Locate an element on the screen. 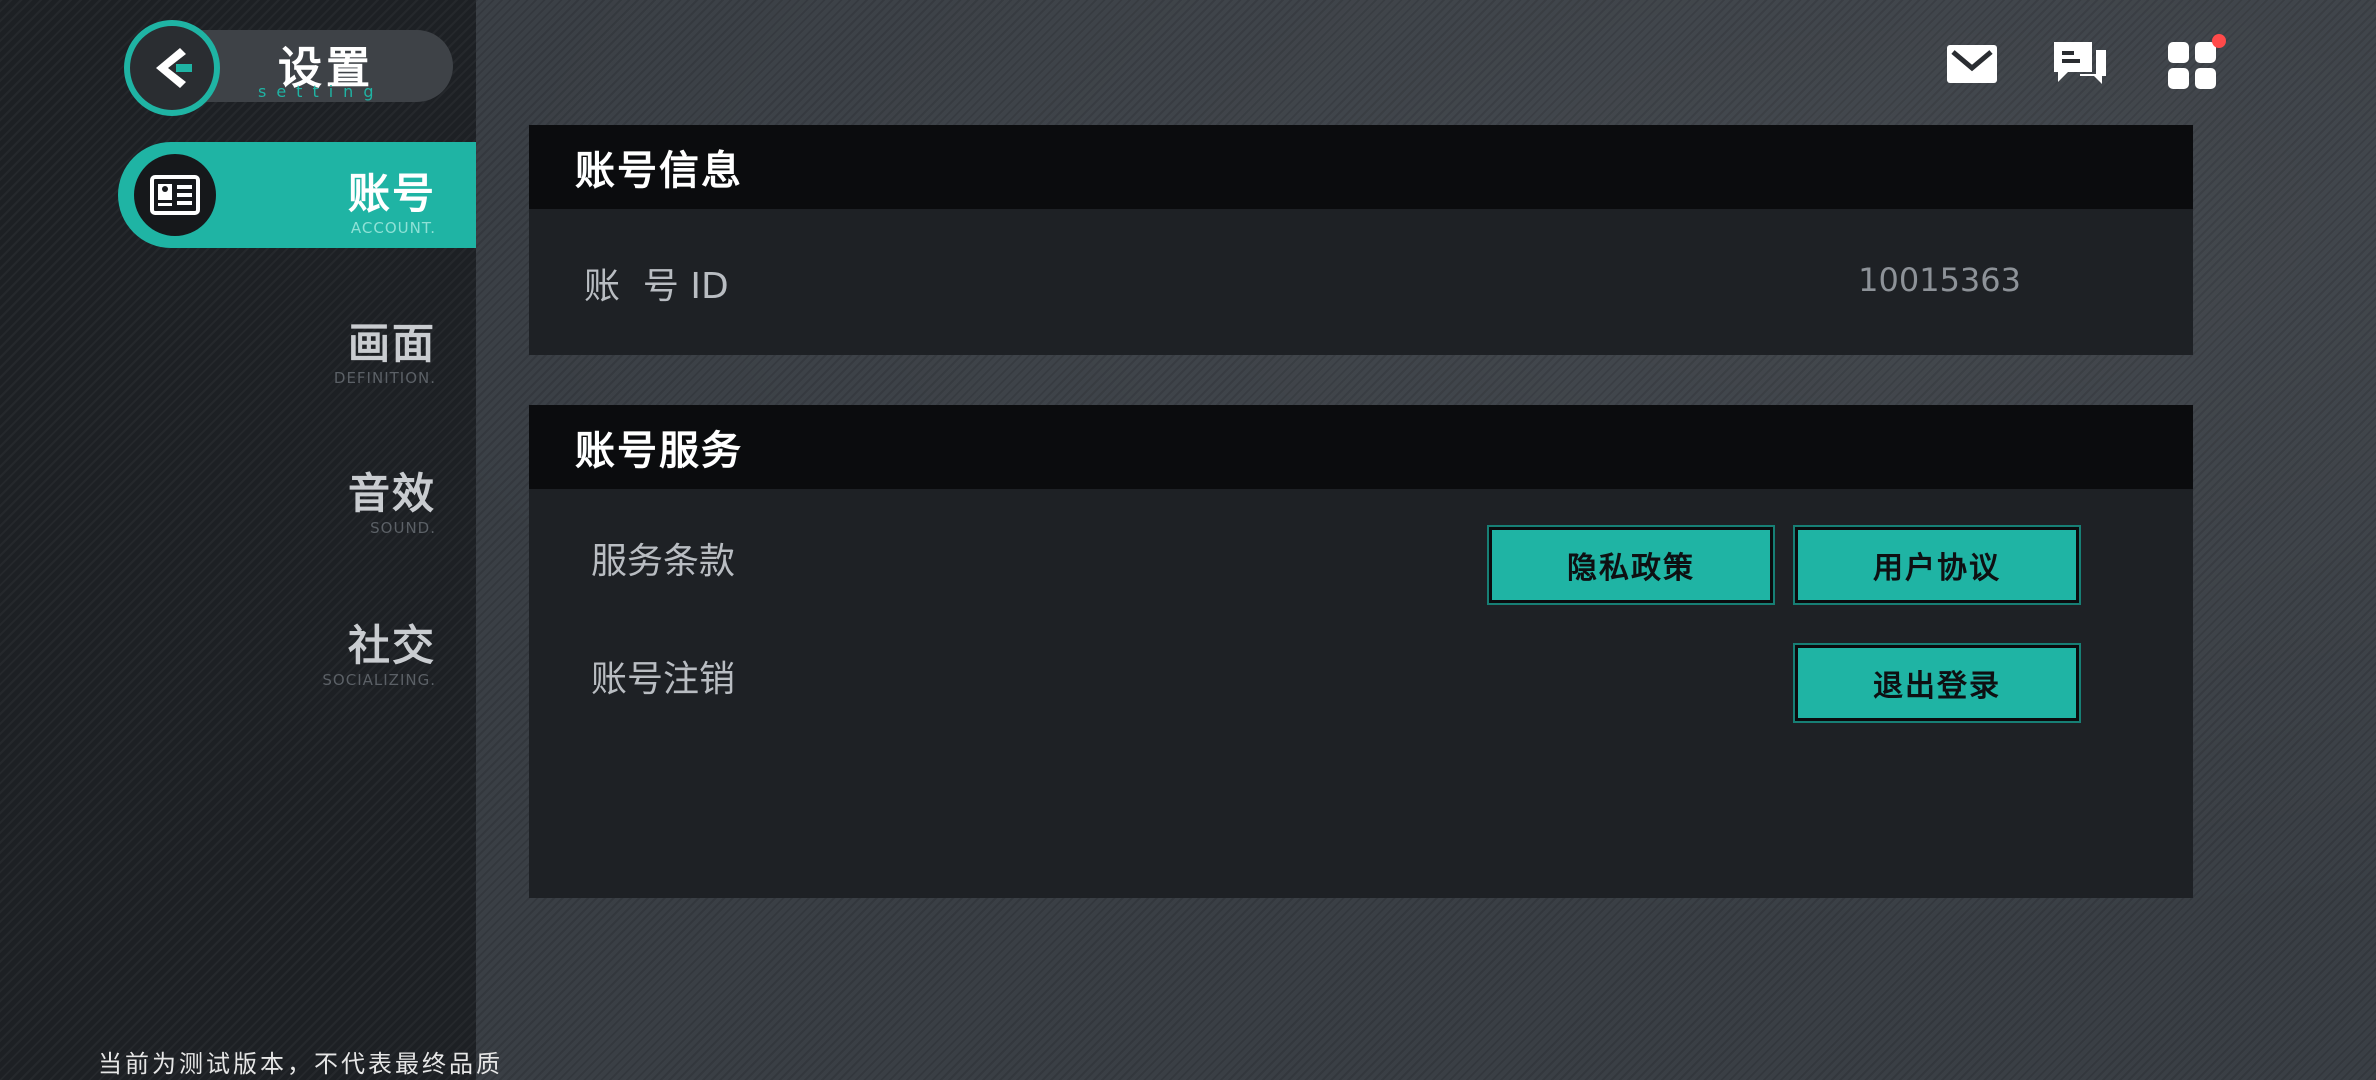 The height and width of the screenshot is (1080, 2376). chevron-left-icon is located at coordinates (174, 68).